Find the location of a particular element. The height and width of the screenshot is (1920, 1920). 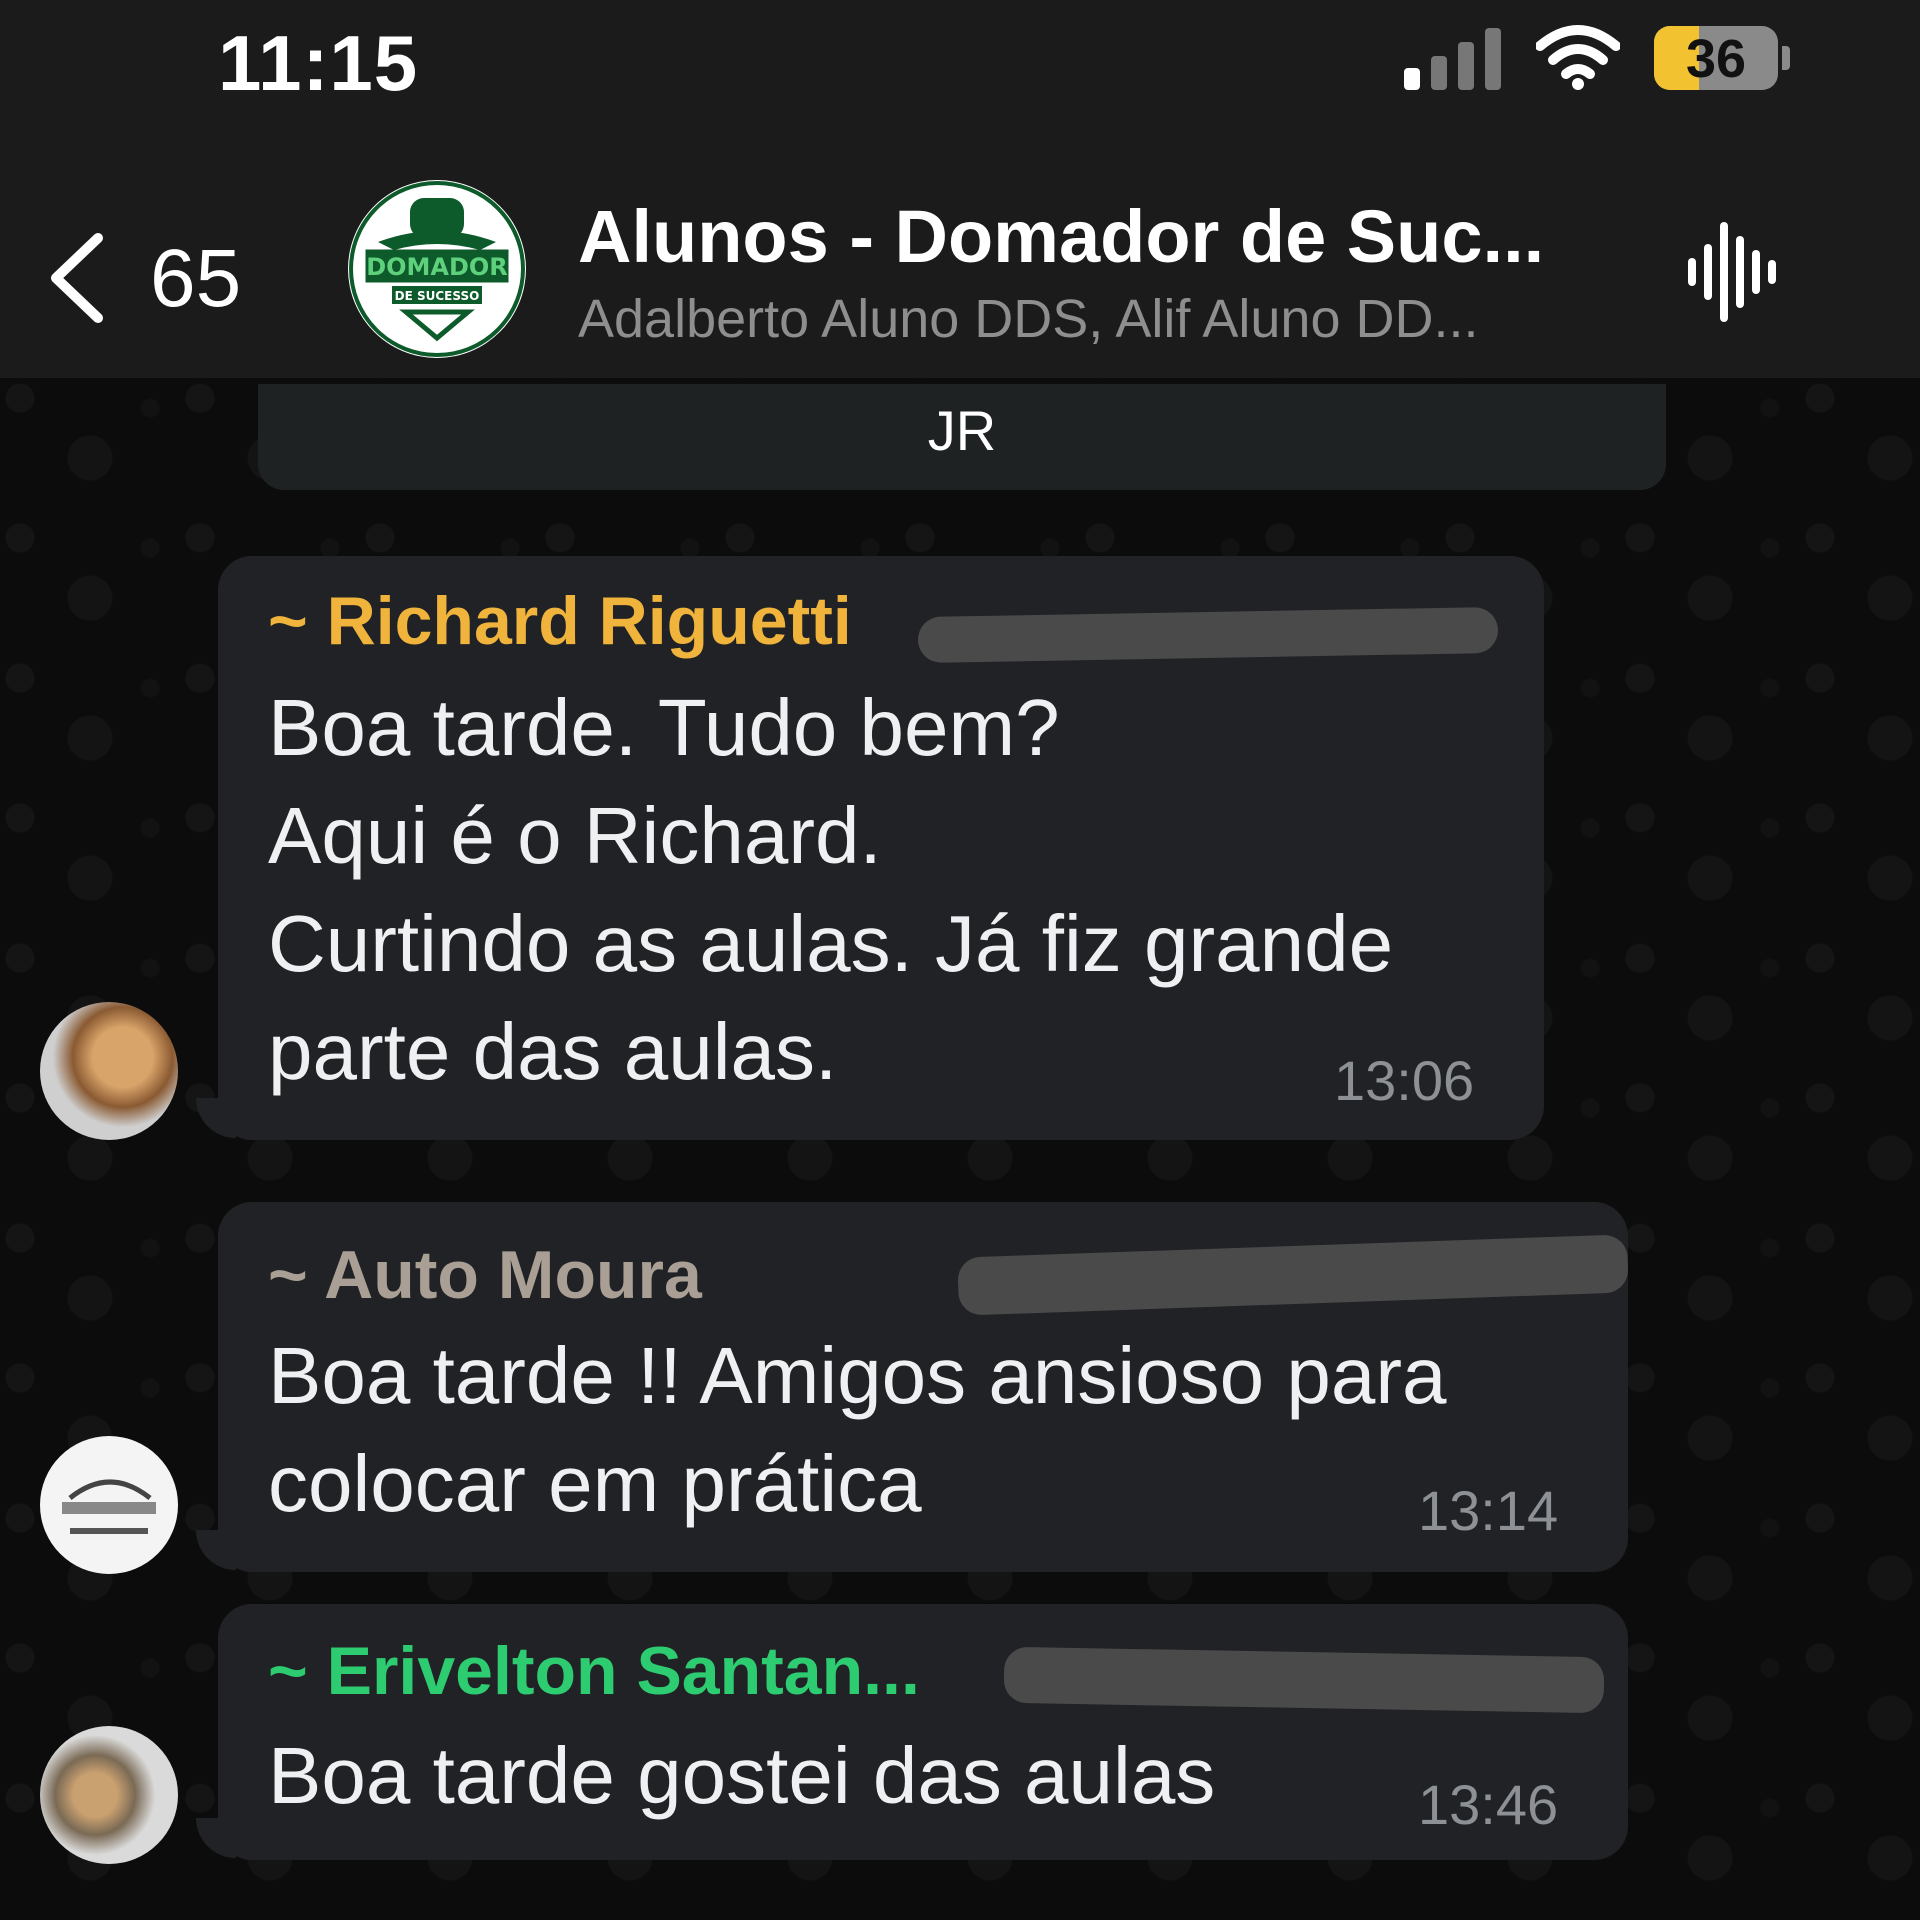

battery-level: 36 is located at coordinates (1716, 59).